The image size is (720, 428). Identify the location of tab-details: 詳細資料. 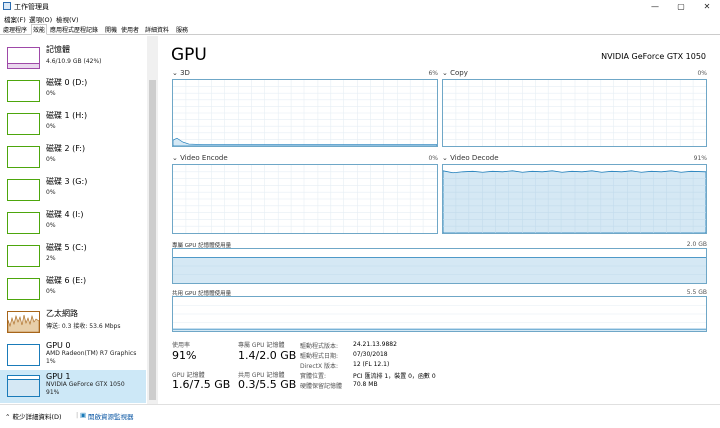
(157, 29).